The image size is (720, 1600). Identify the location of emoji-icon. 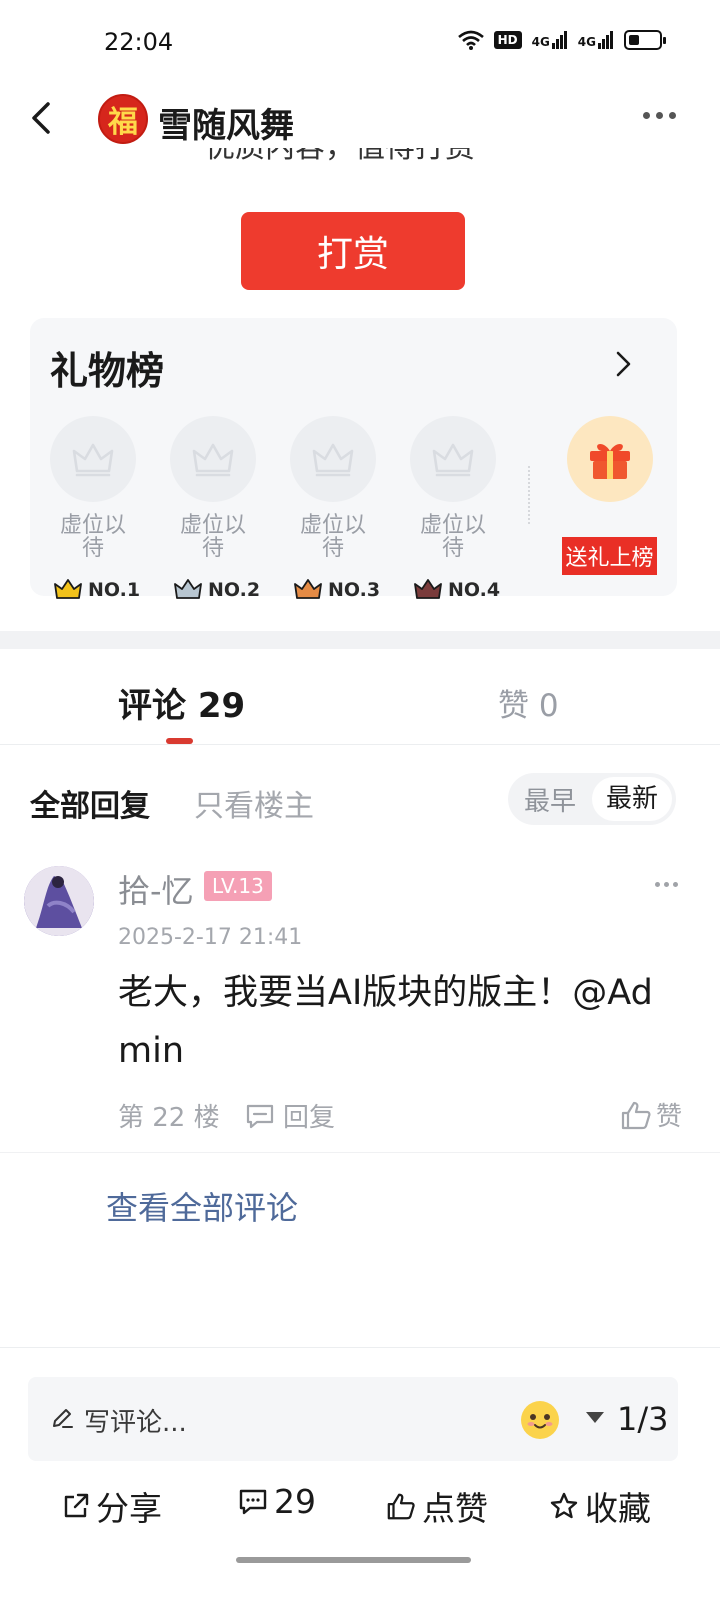
(540, 1420).